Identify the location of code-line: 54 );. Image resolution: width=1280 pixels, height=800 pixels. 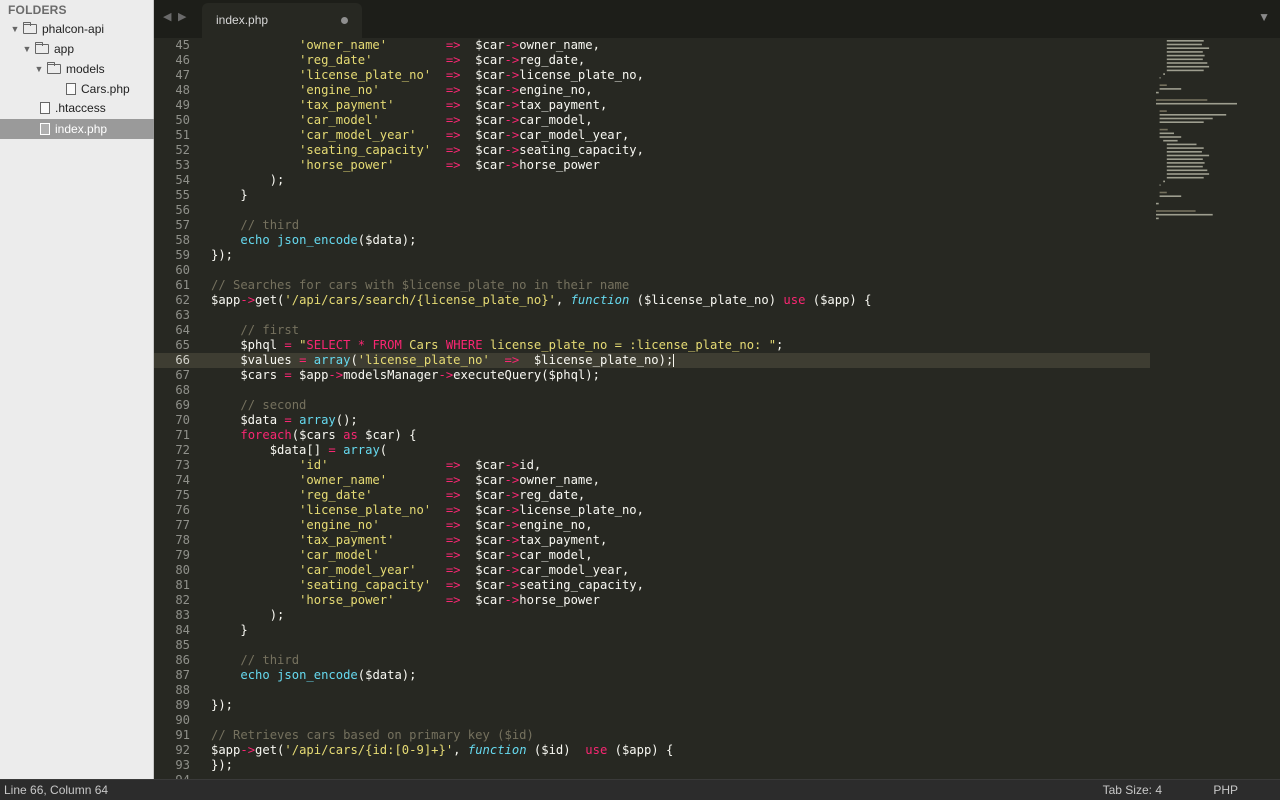
(652, 180).